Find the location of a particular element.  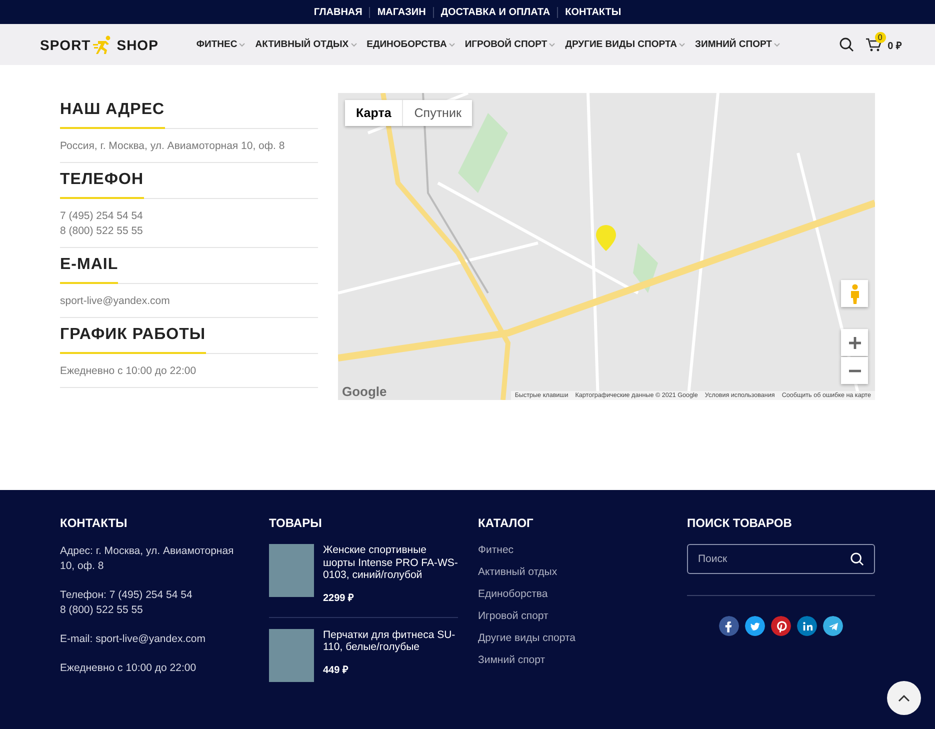

logo-text: SHOP is located at coordinates (137, 44).